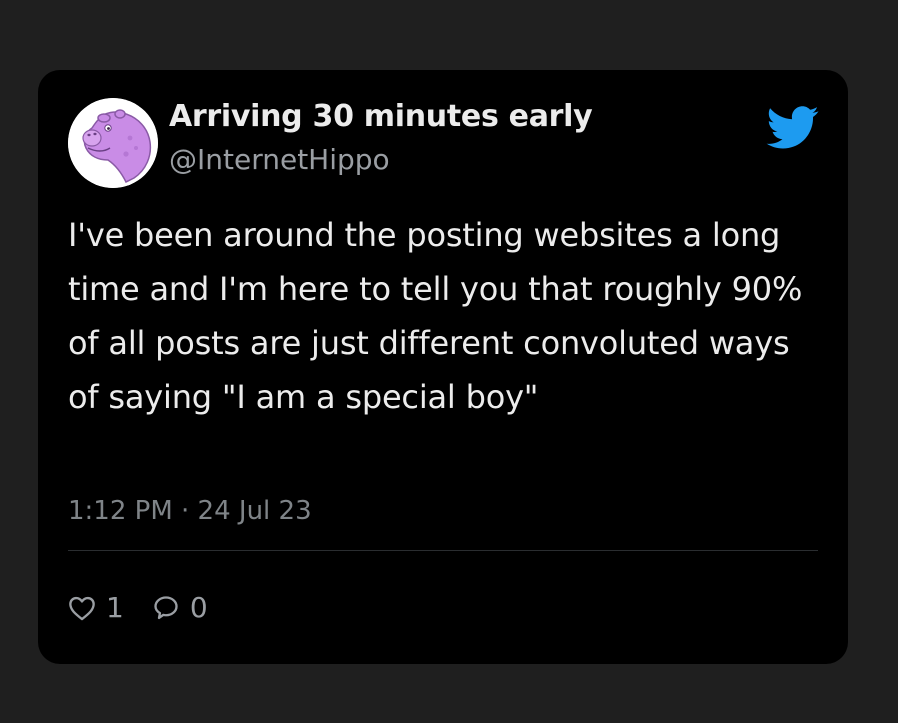  What do you see at coordinates (166, 608) in the screenshot?
I see `speech-bubble-icon` at bounding box center [166, 608].